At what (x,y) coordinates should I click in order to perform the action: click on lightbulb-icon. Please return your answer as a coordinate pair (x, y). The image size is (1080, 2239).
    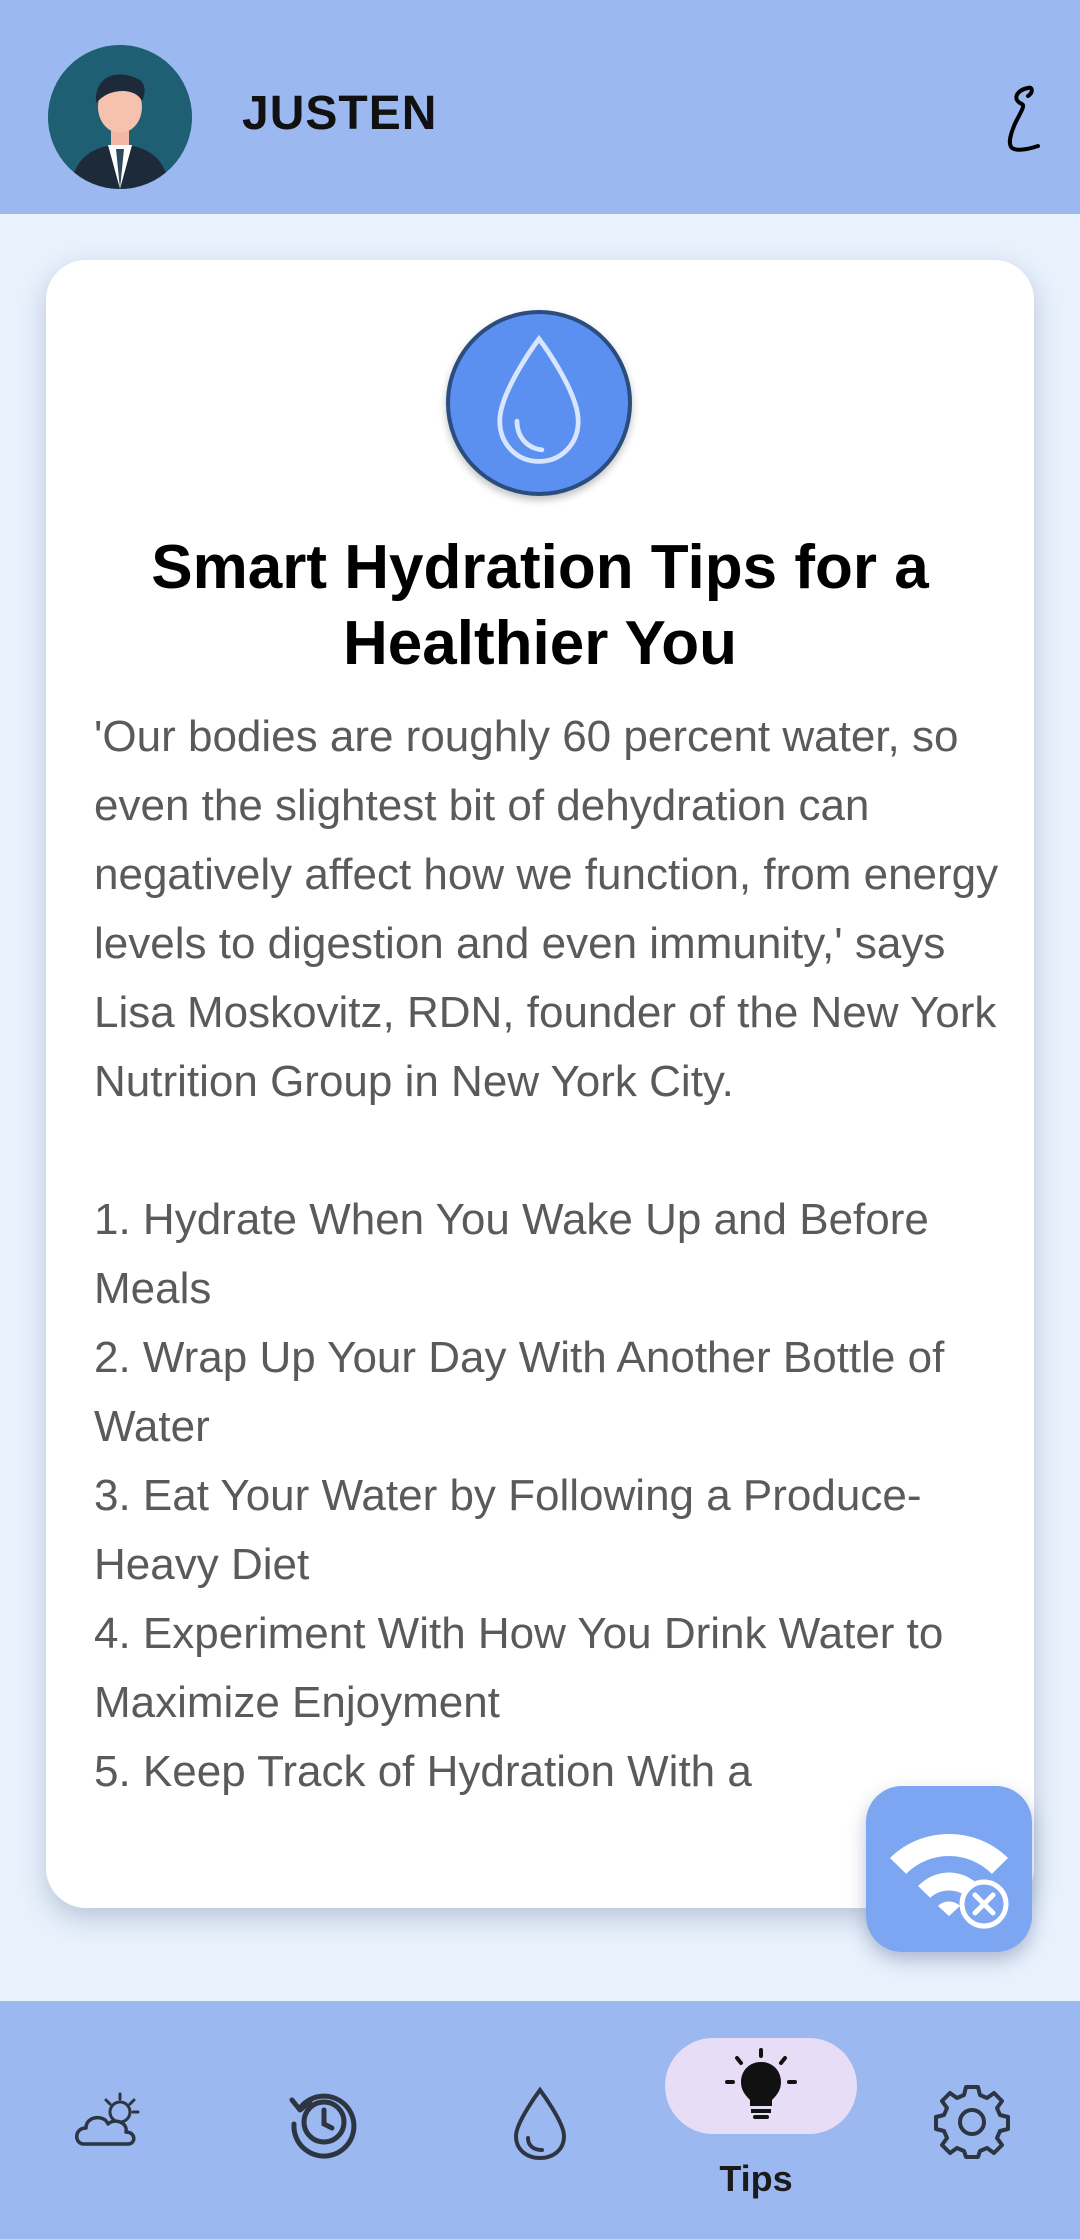
    Looking at the image, I should click on (761, 2083).